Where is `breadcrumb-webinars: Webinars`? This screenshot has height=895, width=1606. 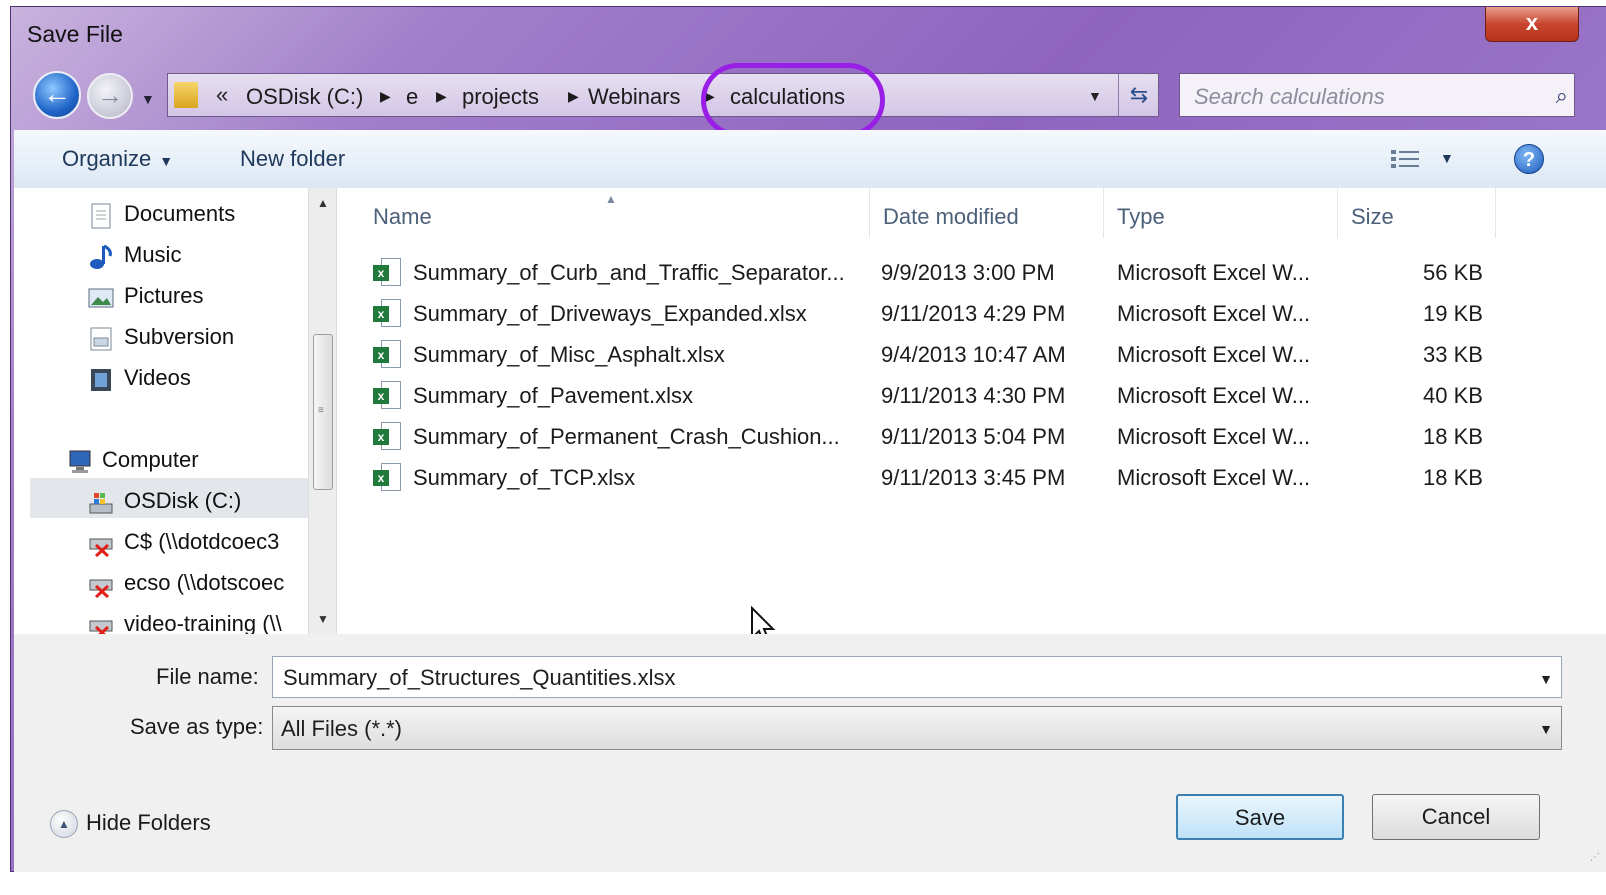
breadcrumb-webinars: Webinars is located at coordinates (634, 97).